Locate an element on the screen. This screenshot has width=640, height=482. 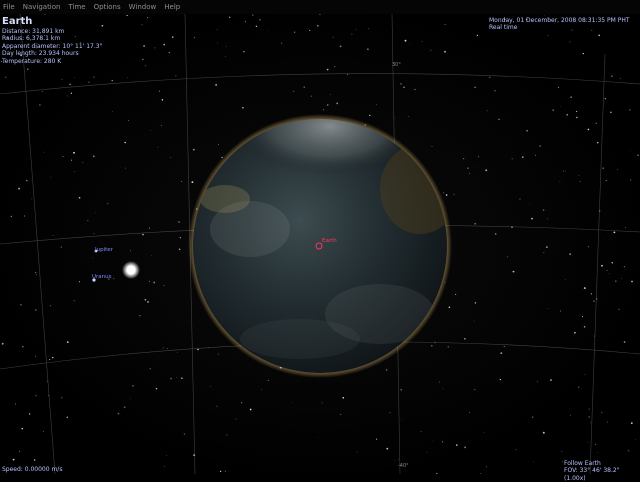
time-mode: Real time is located at coordinates (503, 28).